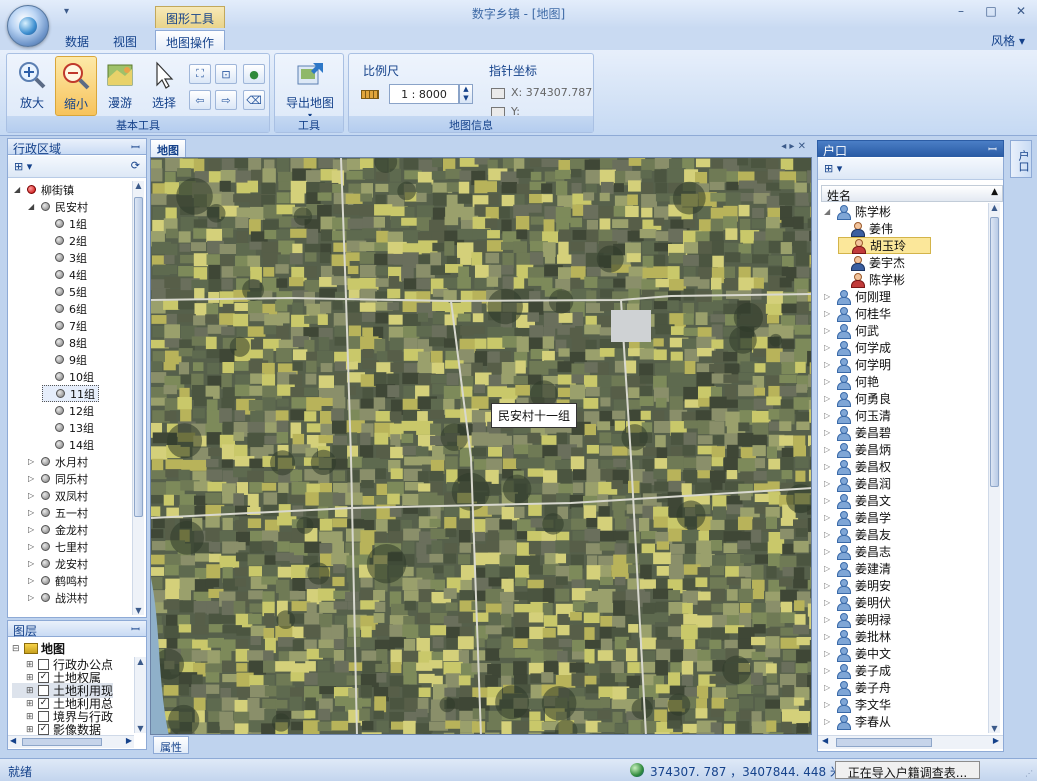 This screenshot has width=1037, height=781. I want to click on zoom-in-button: 放大, so click(32, 86).